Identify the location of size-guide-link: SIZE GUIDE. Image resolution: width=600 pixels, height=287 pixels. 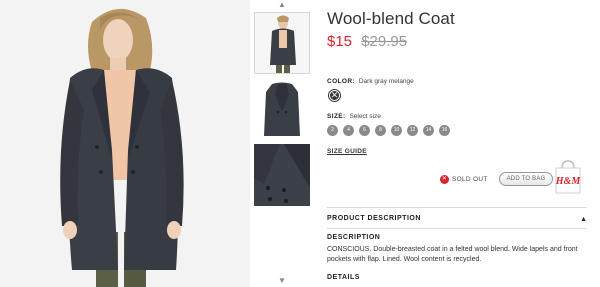
(347, 151).